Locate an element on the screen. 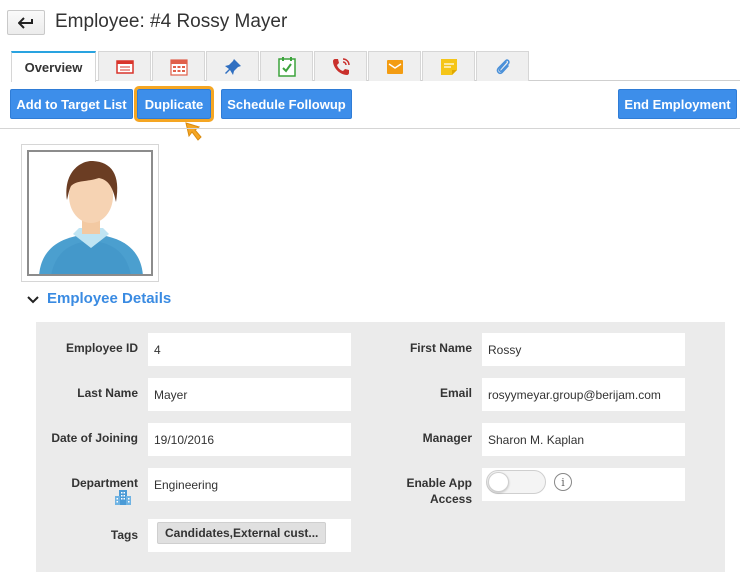 The image size is (748, 572). duplicate-button: Duplicate is located at coordinates (174, 104).